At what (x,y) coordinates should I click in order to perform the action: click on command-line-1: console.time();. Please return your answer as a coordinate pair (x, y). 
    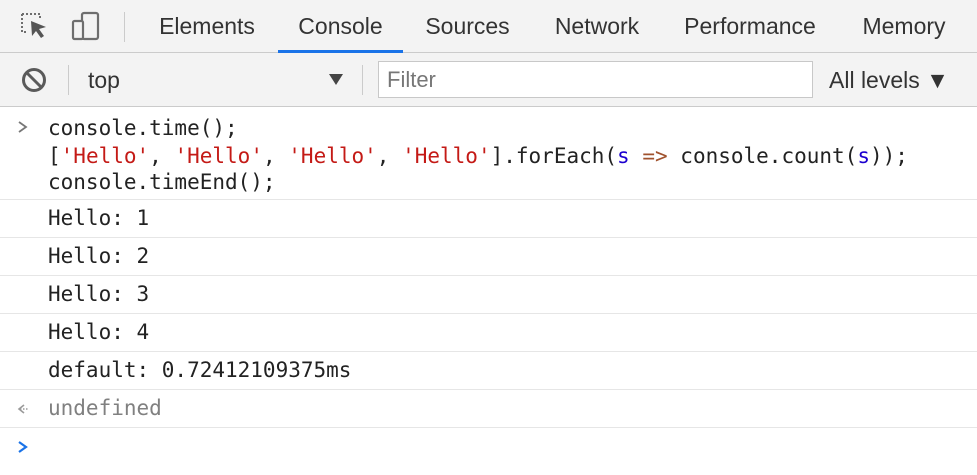
    Looking at the image, I should click on (143, 128).